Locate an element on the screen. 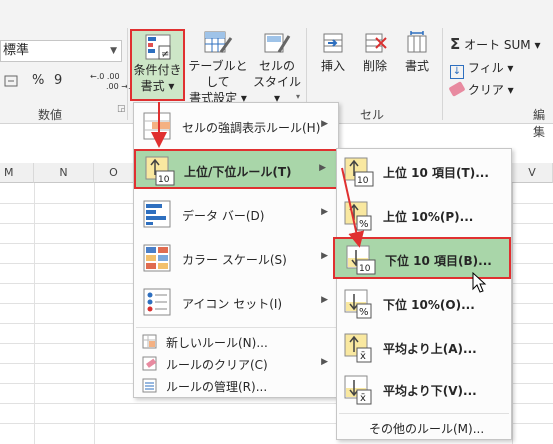 The image size is (553, 444). top-10-percent-icon: % is located at coordinates (358, 216).